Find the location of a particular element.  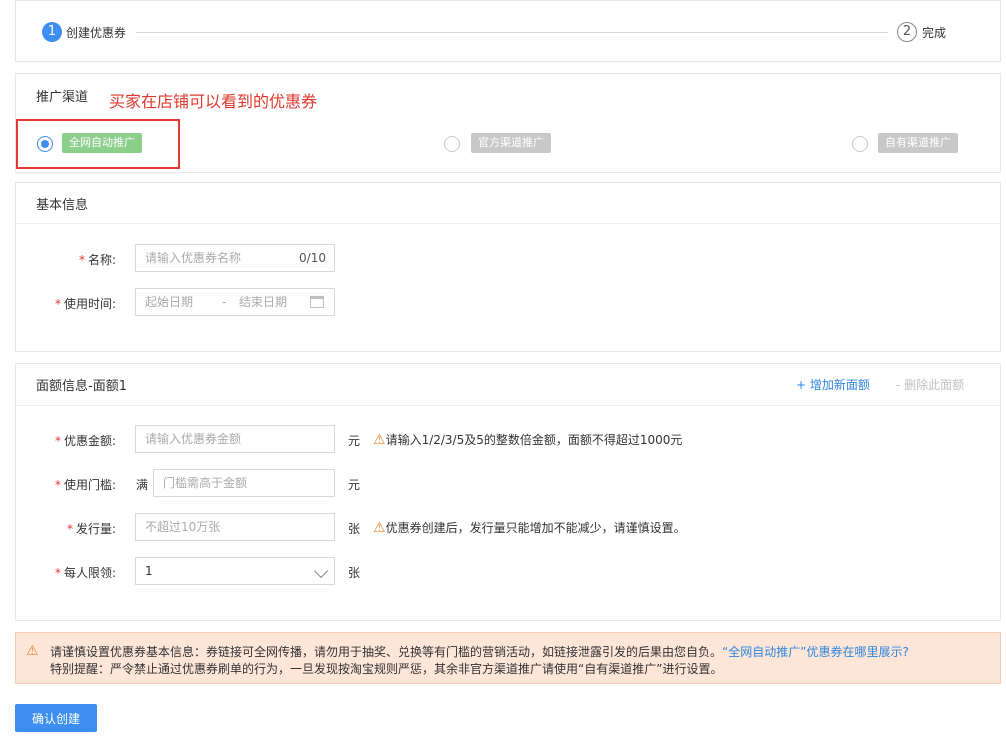

threshold-unit: 元 is located at coordinates (354, 485).